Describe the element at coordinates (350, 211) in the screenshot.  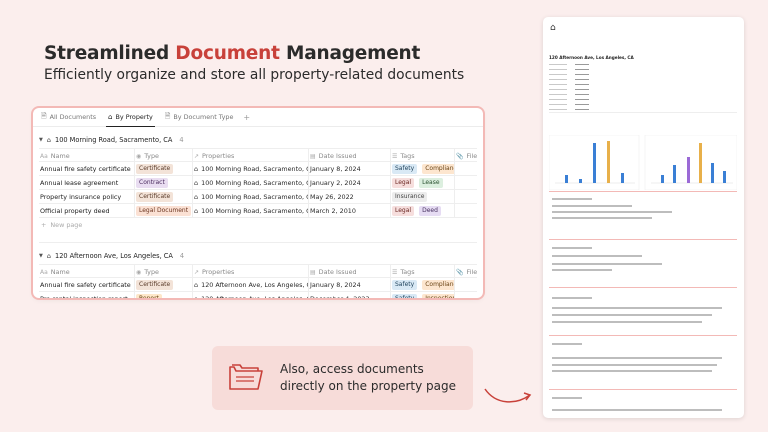
I see `date-issued: March 2, 2010` at that location.